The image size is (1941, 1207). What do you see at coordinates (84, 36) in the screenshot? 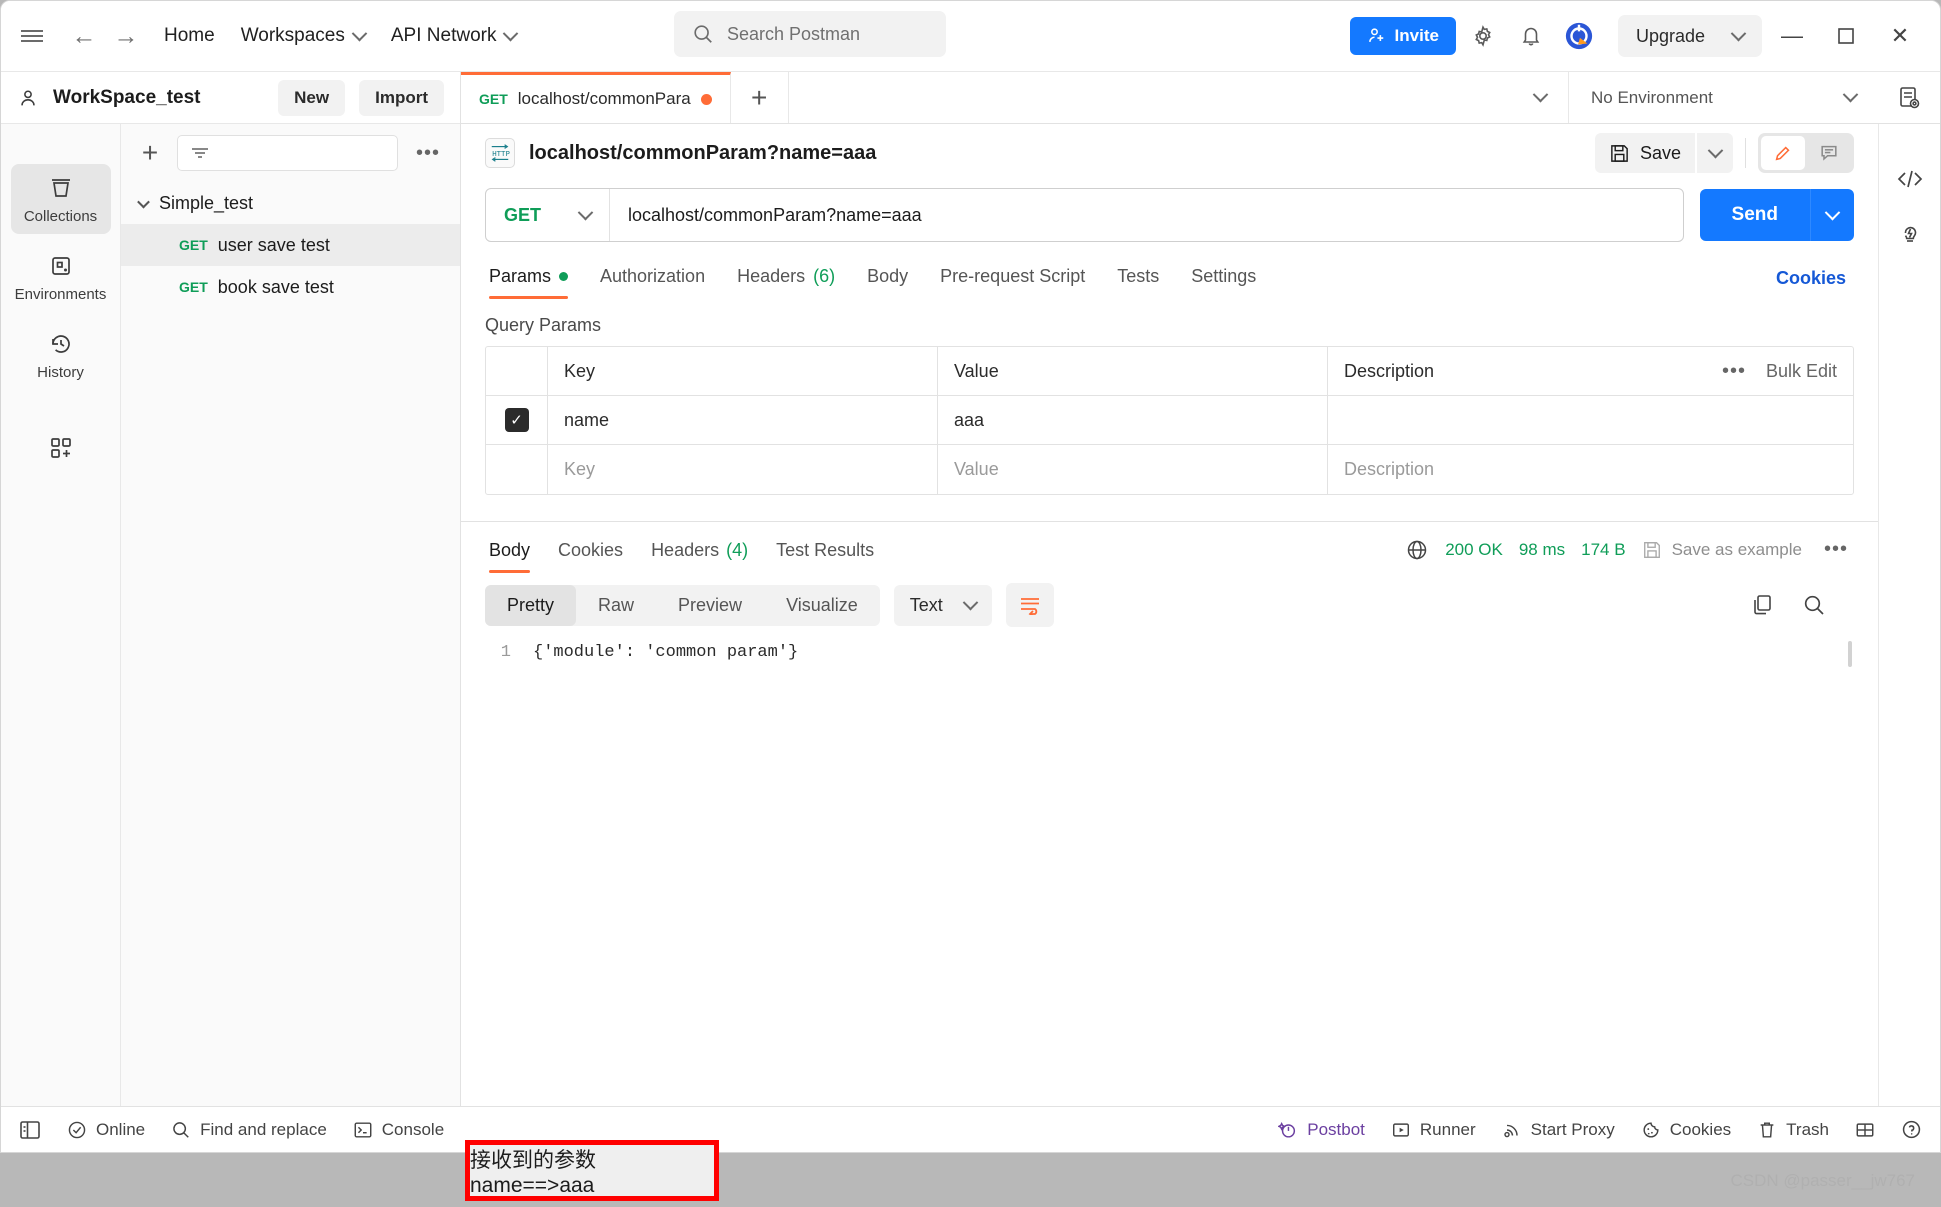
I see `back-arrow-icon: ←` at bounding box center [84, 36].